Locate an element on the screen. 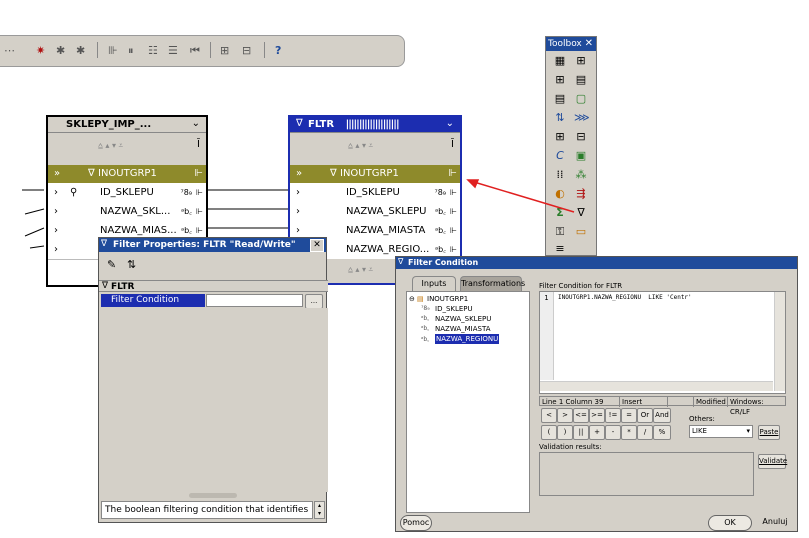 Image resolution: width=809 pixels, height=538 pixels. ok-button: OK is located at coordinates (730, 523).